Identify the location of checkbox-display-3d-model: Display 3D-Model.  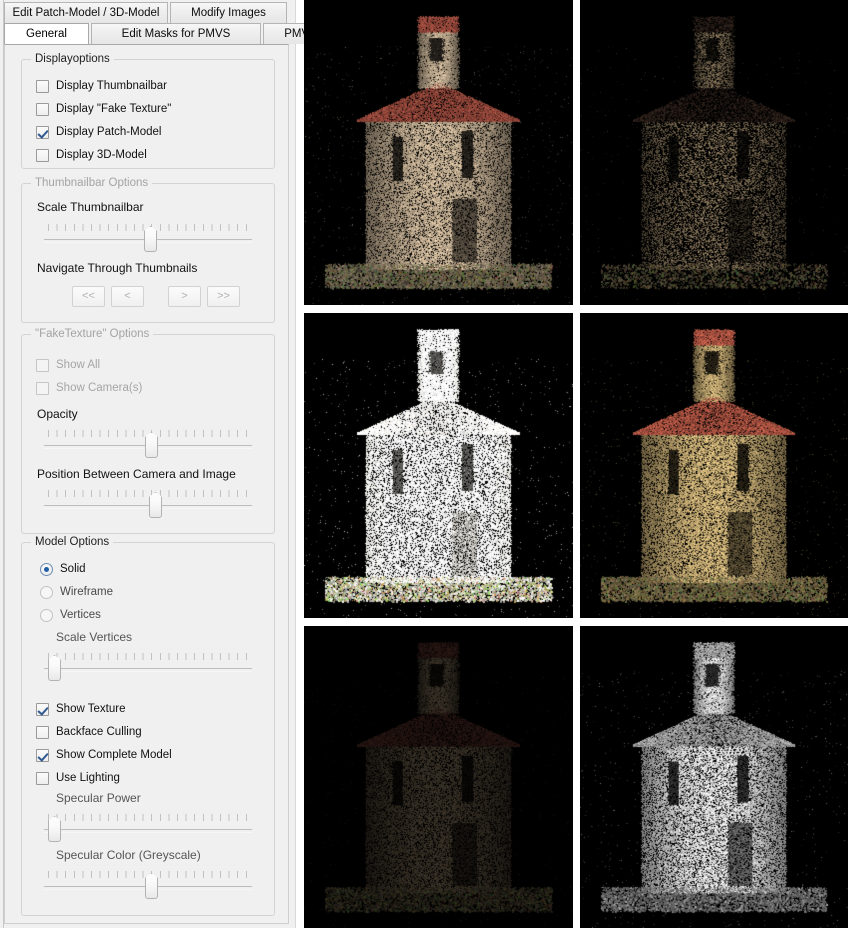
(91, 155).